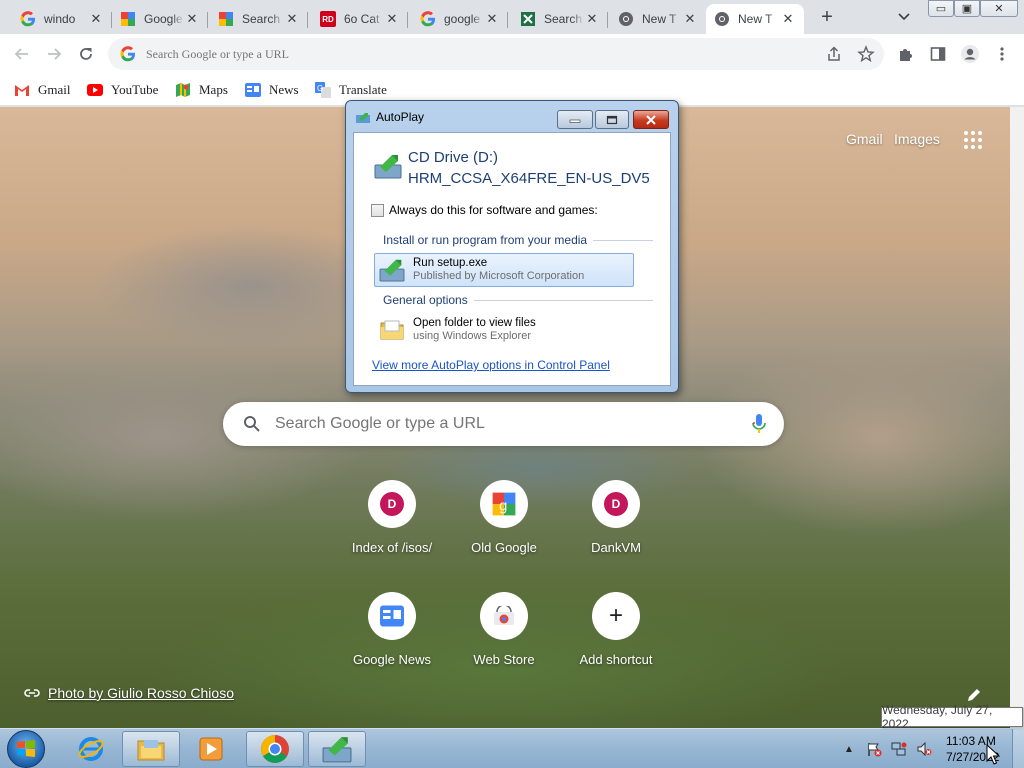 This screenshot has height=768, width=1024. Describe the element at coordinates (272, 90) in the screenshot. I see `bookmark-news: News` at that location.